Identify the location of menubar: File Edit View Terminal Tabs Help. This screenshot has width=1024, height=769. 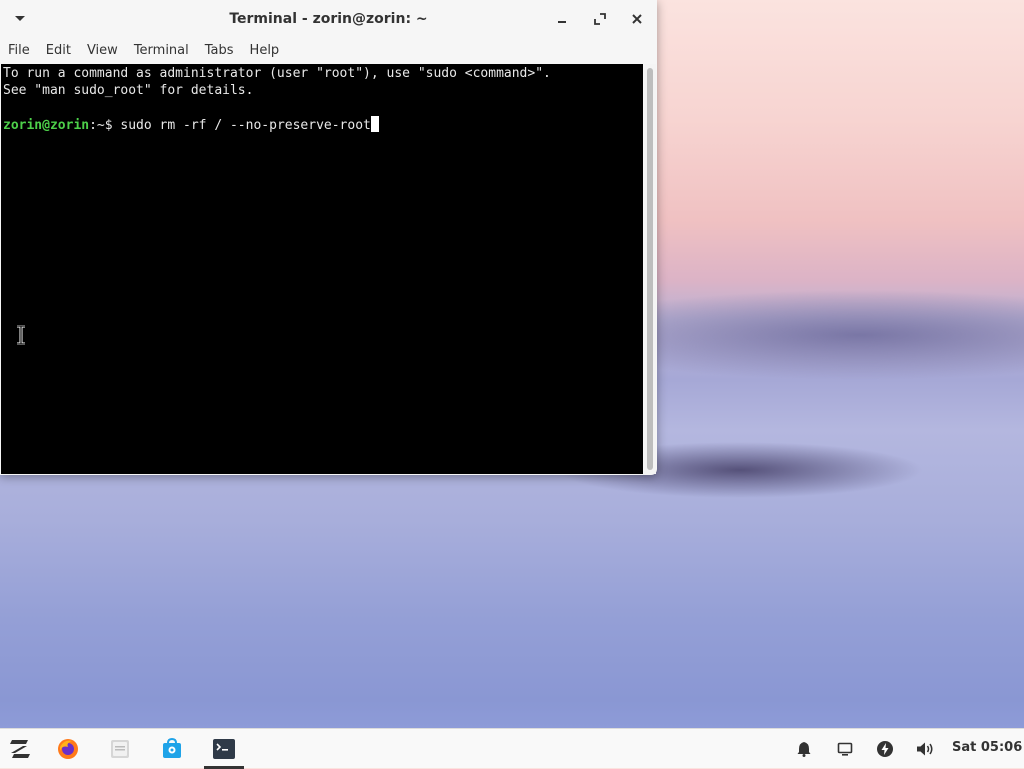
(143, 51).